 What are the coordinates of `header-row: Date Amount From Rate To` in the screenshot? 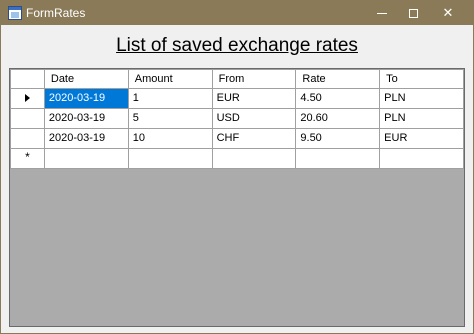 It's located at (237, 79).